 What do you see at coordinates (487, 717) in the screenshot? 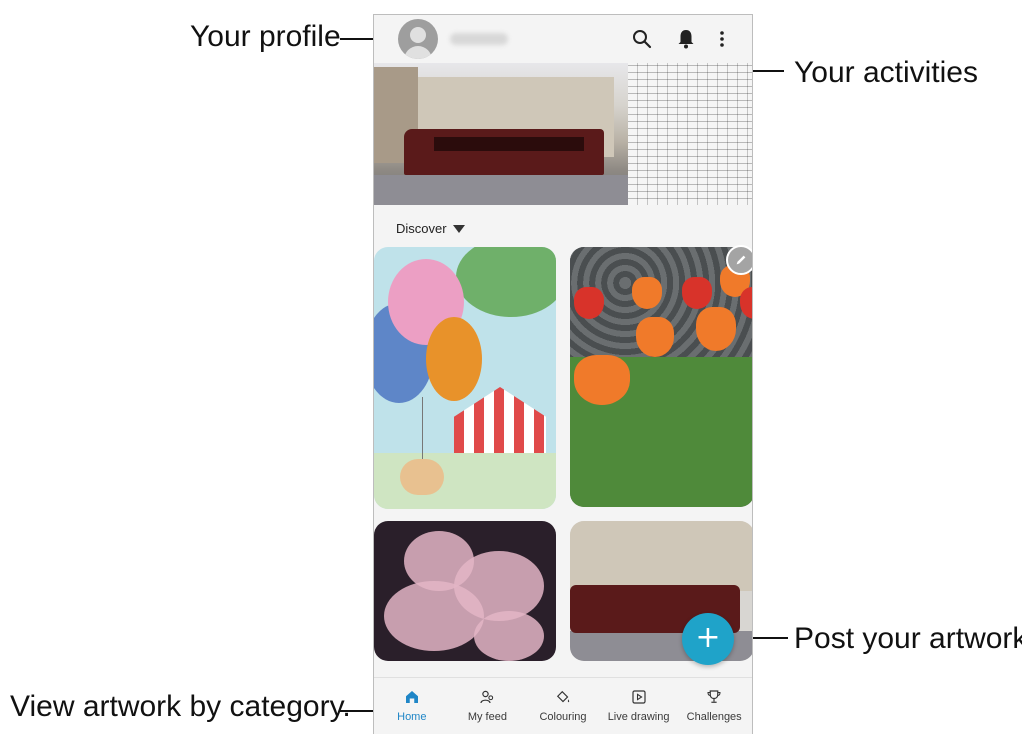
I see `nav-label-my-feed: My feed` at bounding box center [487, 717].